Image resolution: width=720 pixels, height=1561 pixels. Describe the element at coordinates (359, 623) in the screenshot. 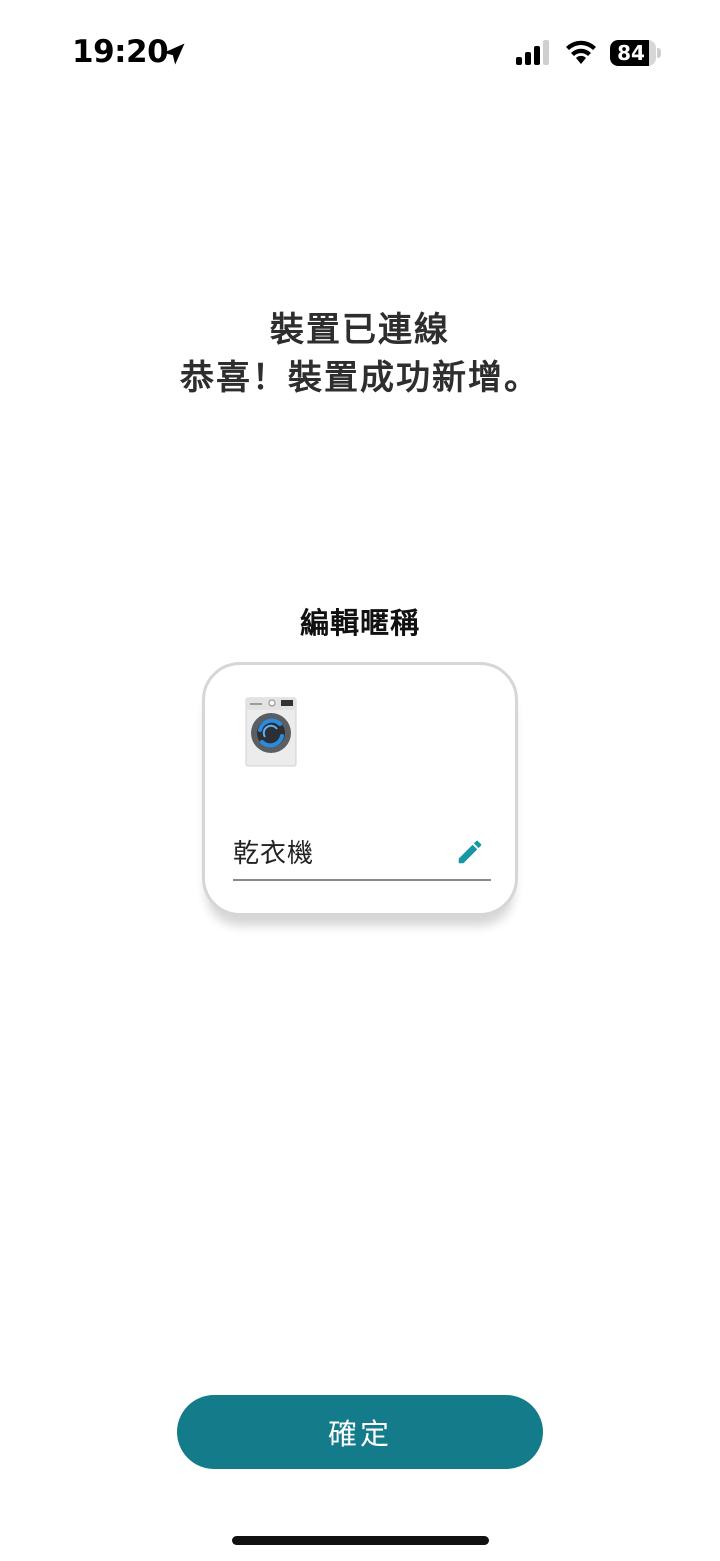

I see `edit-nickname-label: 編輯暱稱` at that location.